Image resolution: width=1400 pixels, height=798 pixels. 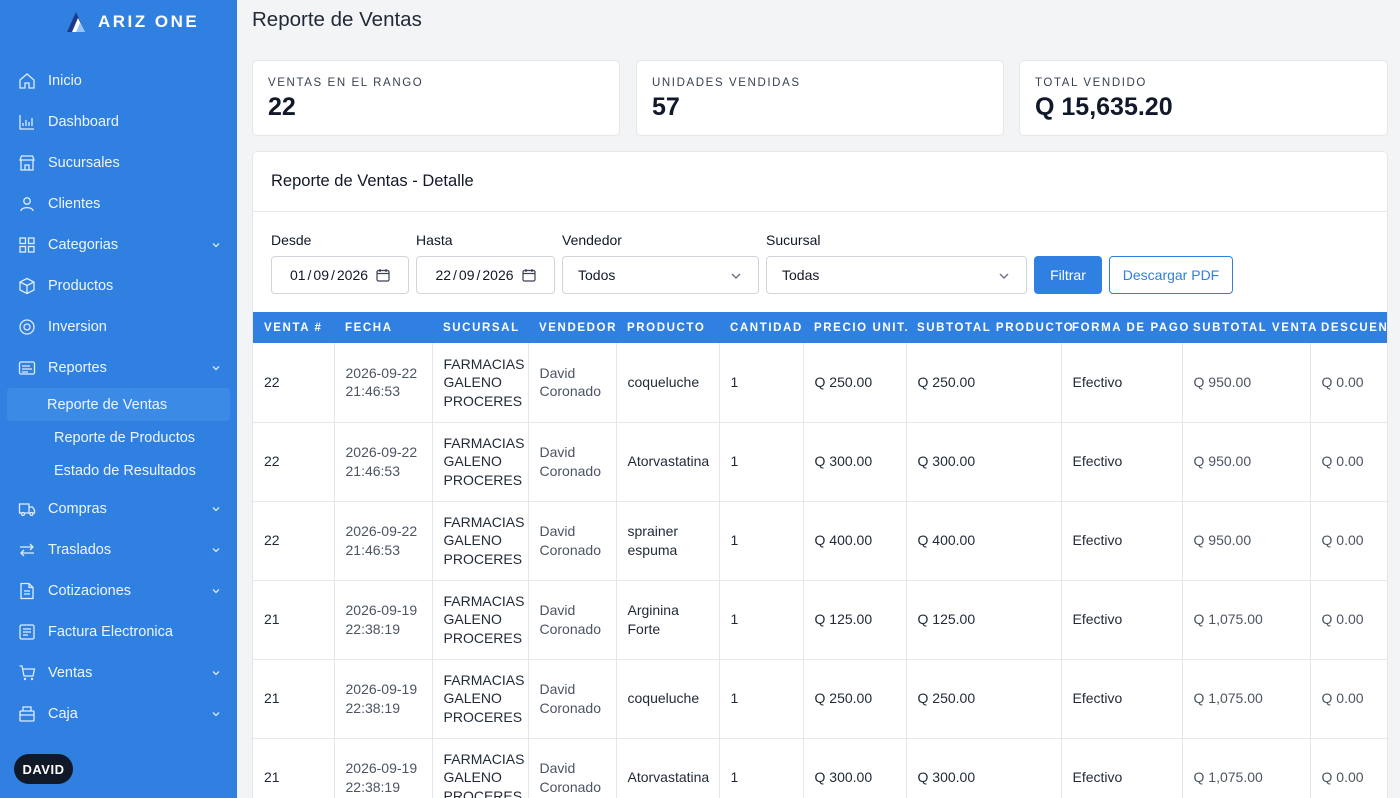 What do you see at coordinates (592, 240) in the screenshot?
I see `vendedor-label: Vendedor` at bounding box center [592, 240].